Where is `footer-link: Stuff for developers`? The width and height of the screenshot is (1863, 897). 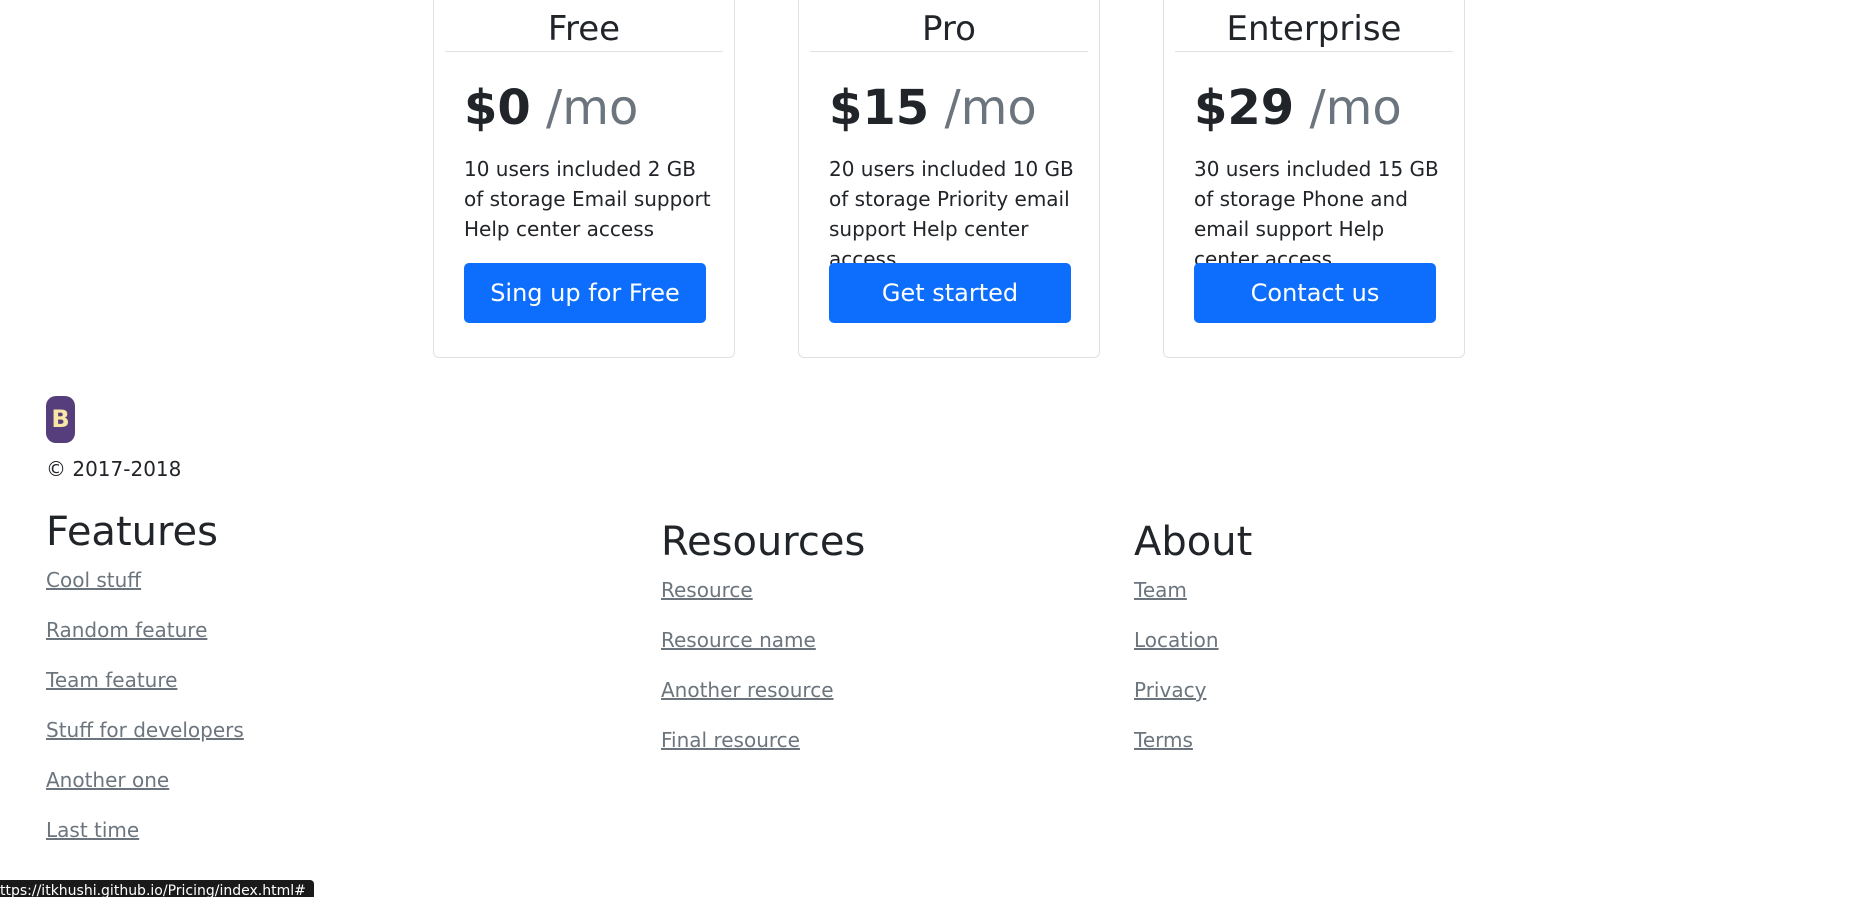 footer-link: Stuff for developers is located at coordinates (145, 730).